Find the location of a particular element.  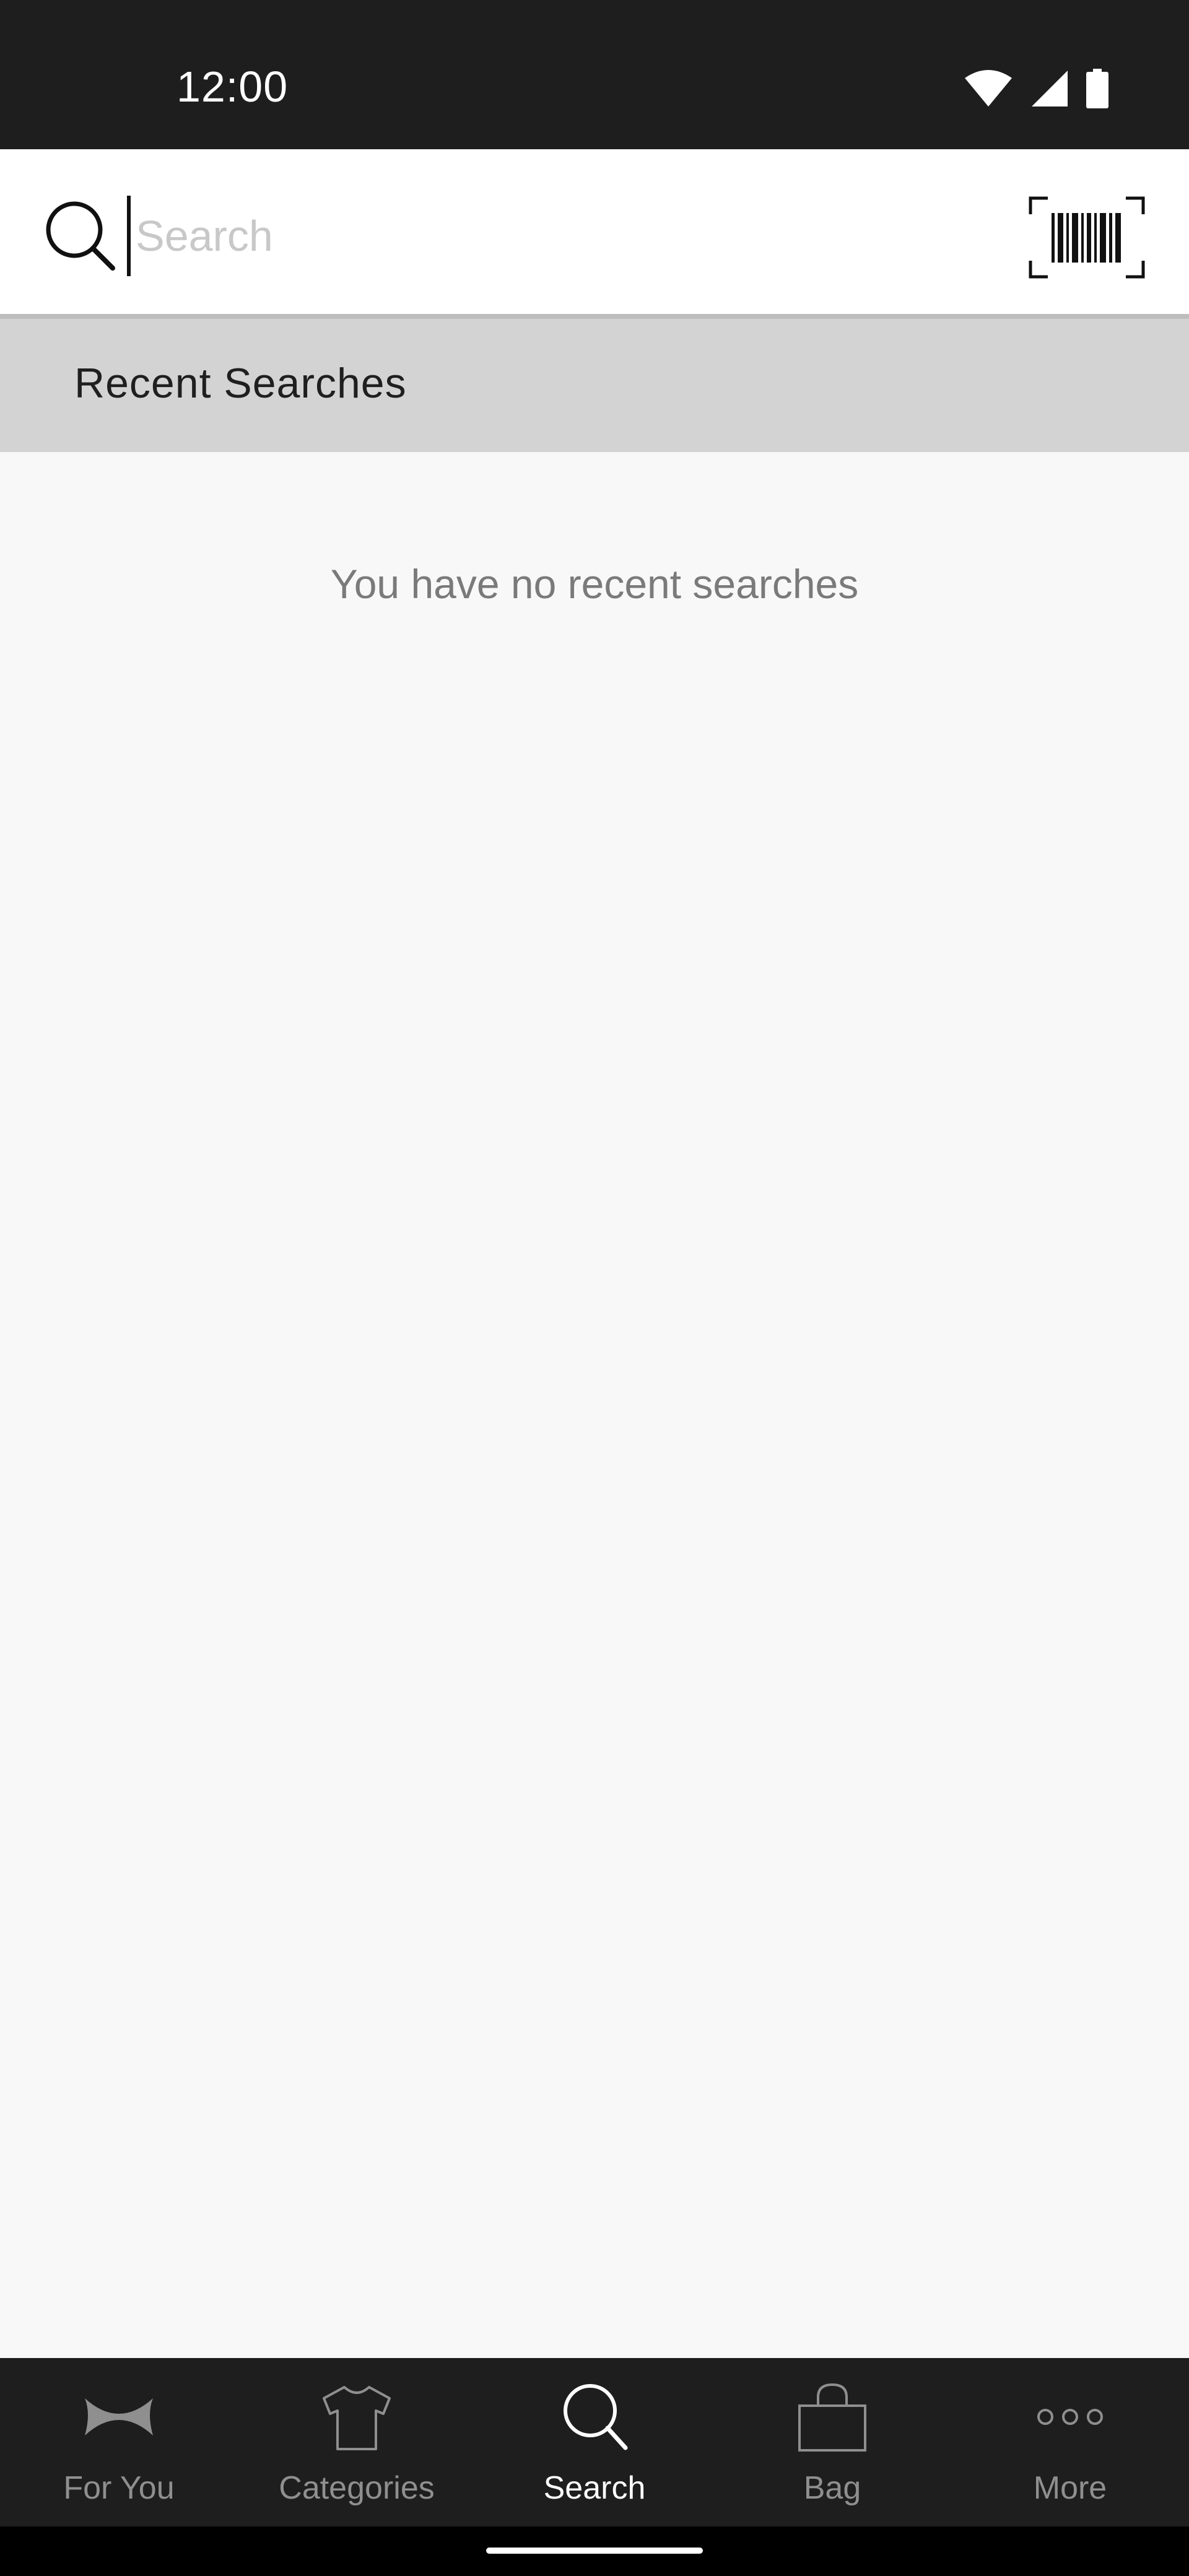

battery-icon is located at coordinates (1097, 88).